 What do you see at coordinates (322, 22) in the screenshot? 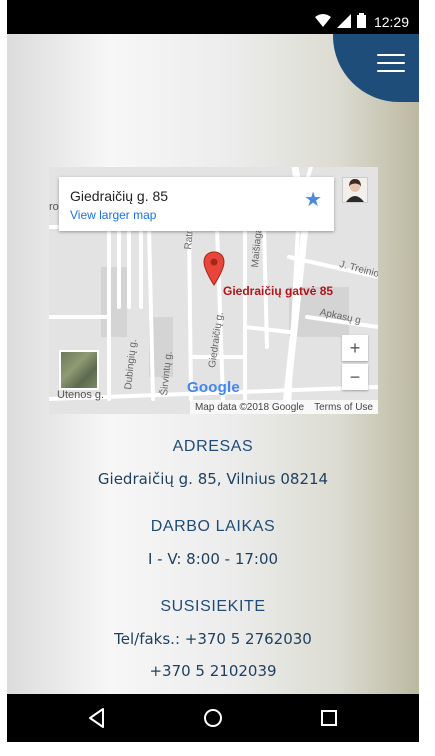
I see `wifi-icon` at bounding box center [322, 22].